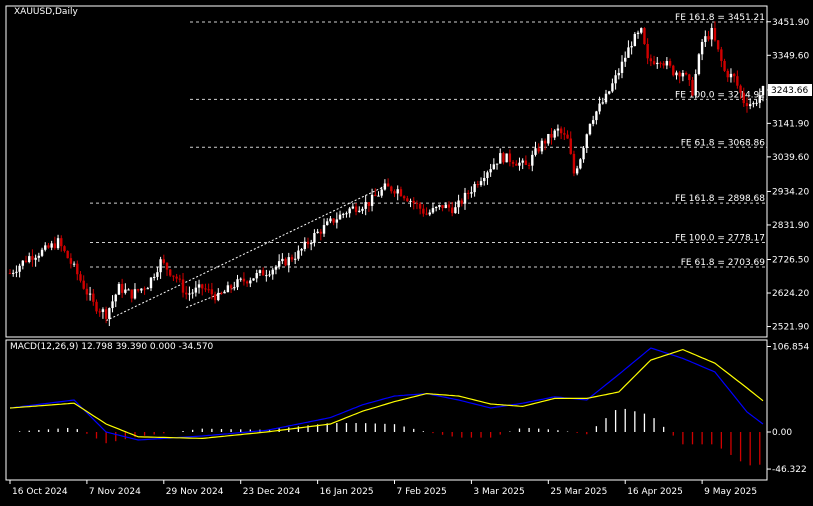  Describe the element at coordinates (790, 124) in the screenshot. I see `price-tick-label: 3141.90` at that location.